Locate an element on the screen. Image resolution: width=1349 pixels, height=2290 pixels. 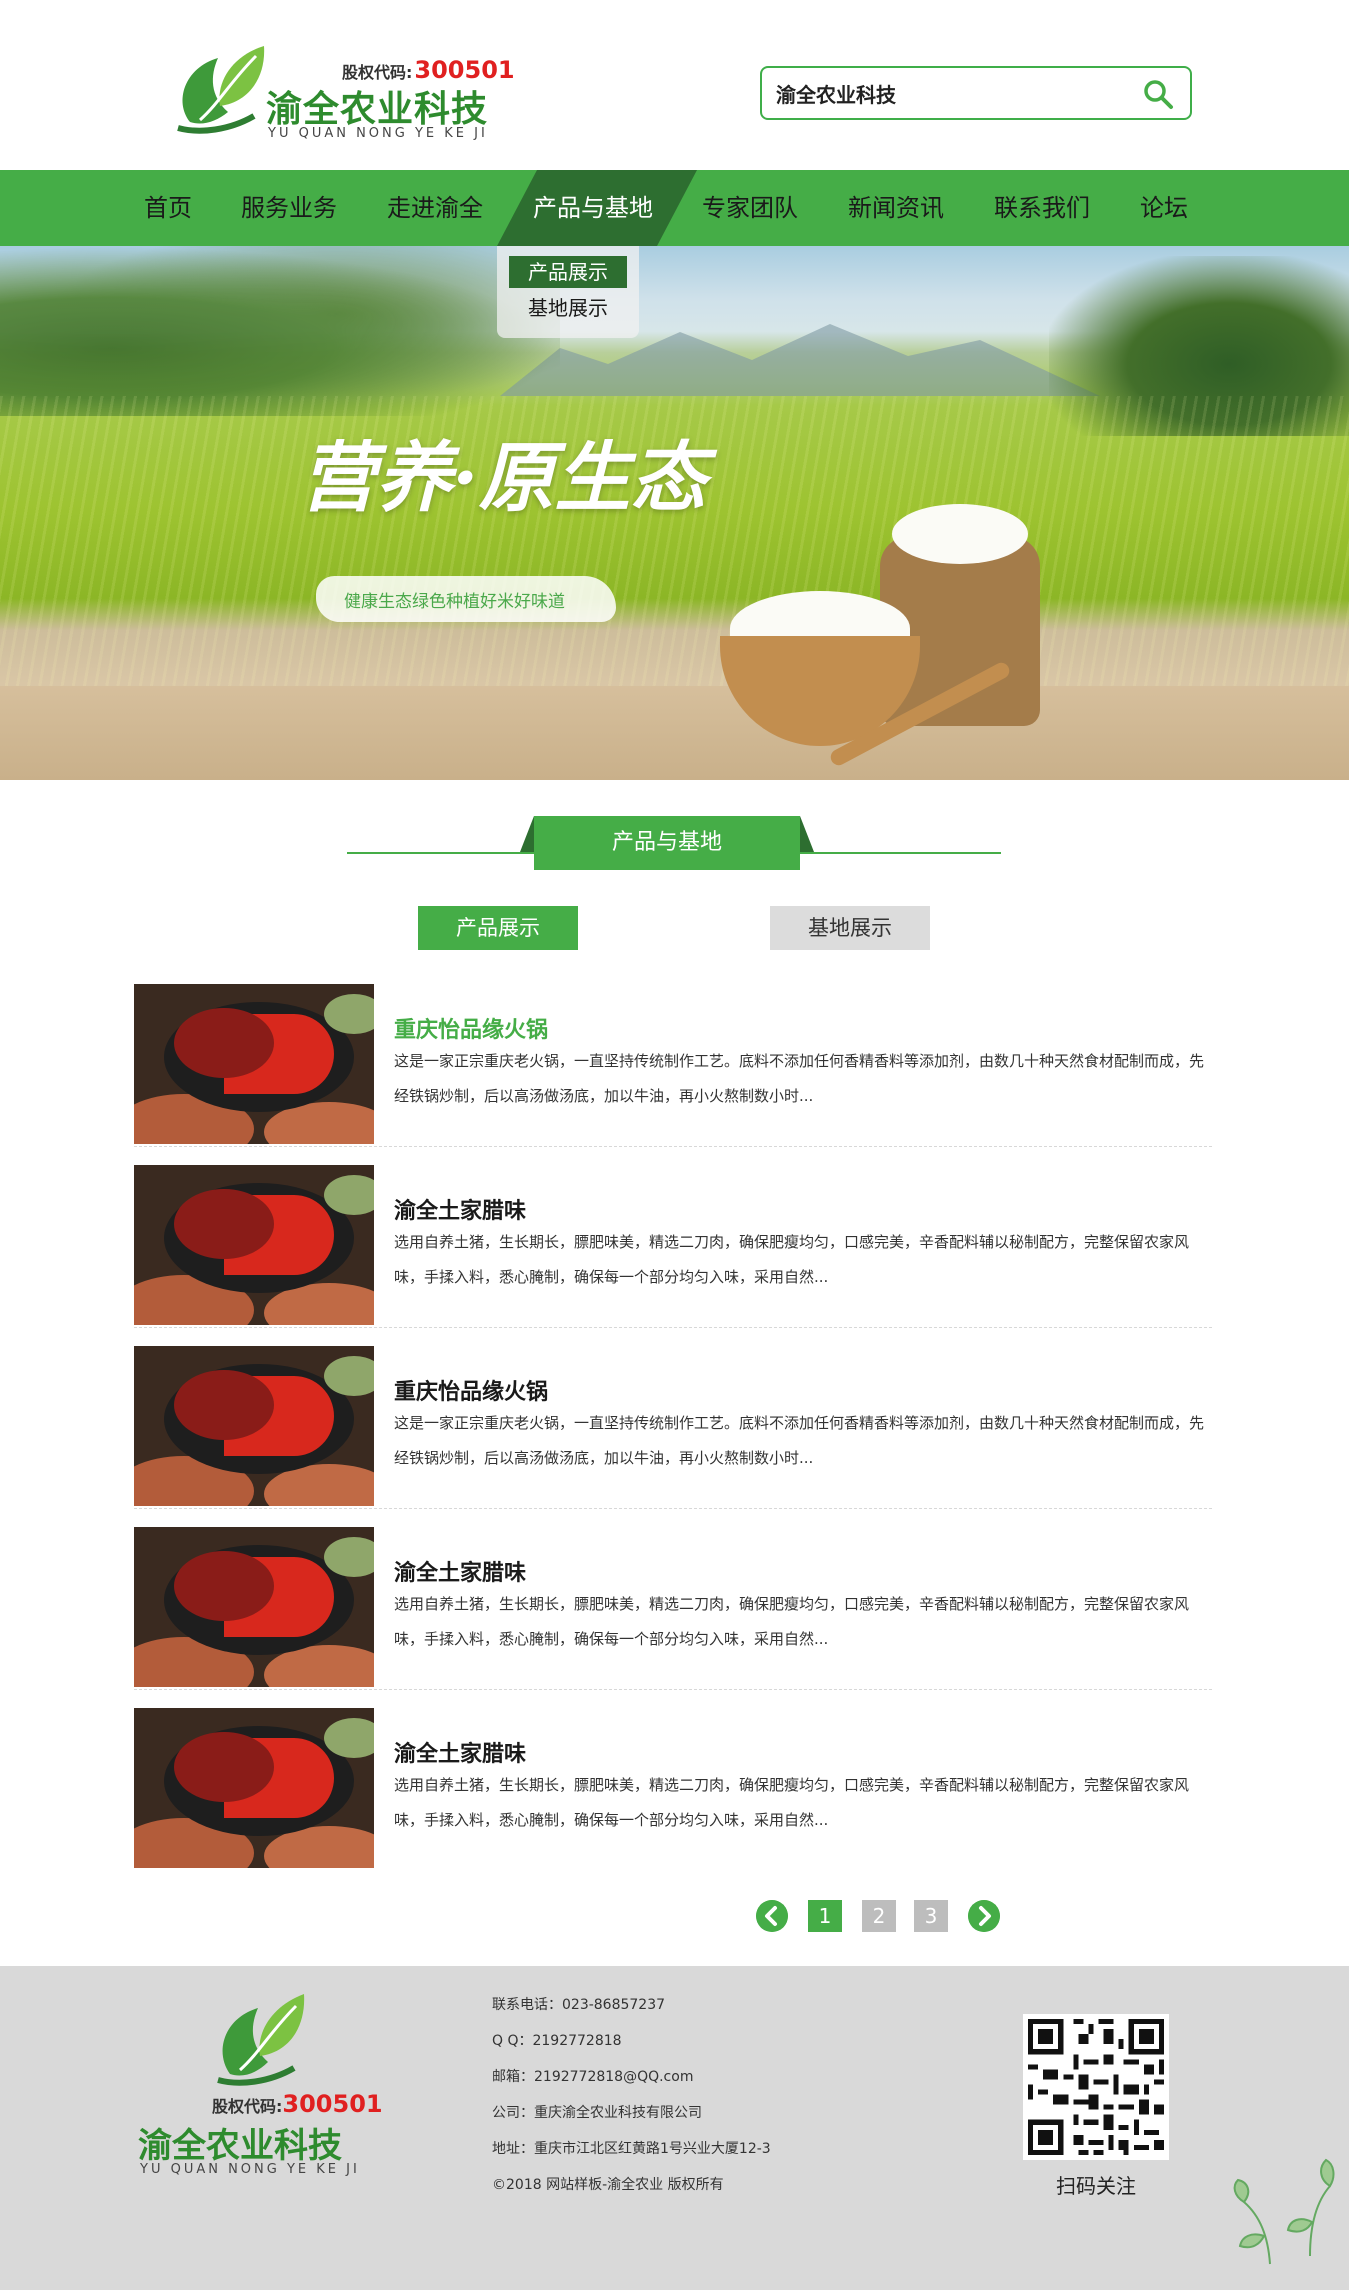
search-icon is located at coordinates (1158, 94).